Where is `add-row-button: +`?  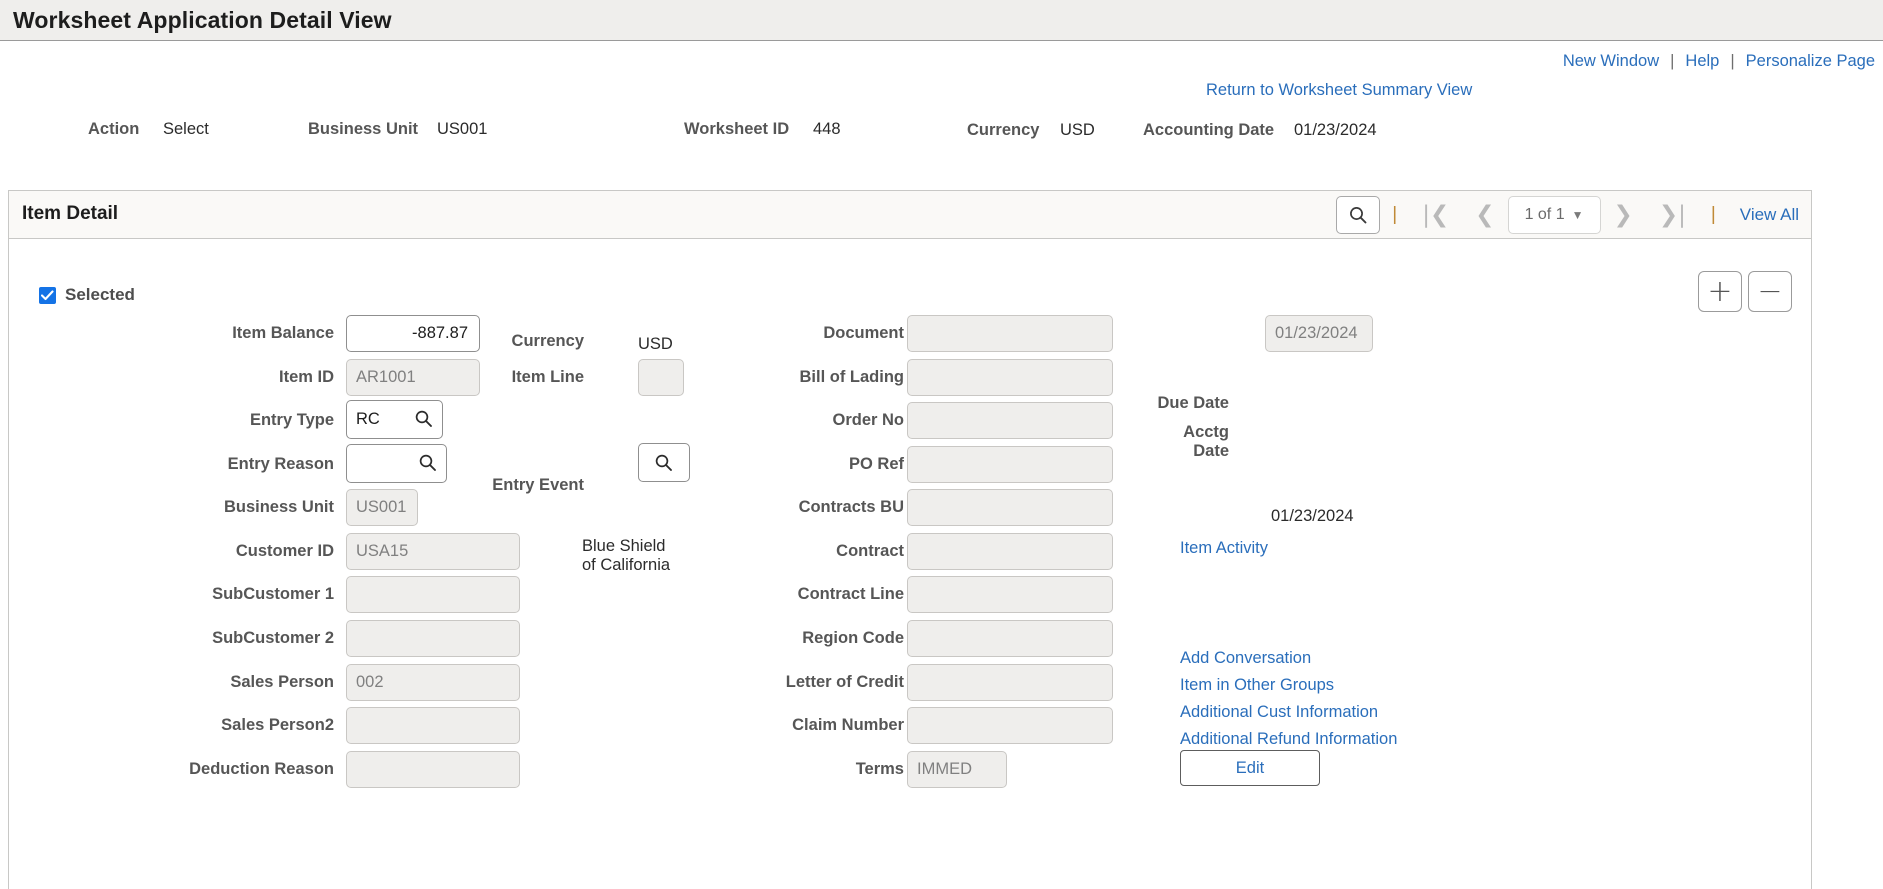
add-row-button: + is located at coordinates (1720, 291).